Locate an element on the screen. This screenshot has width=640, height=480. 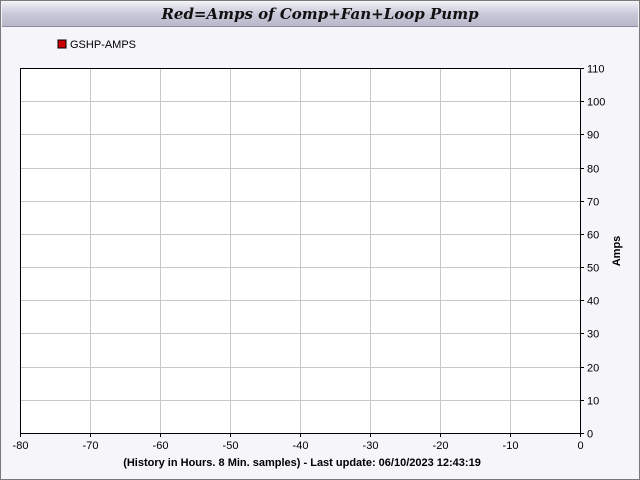
x-tick-label: -50 is located at coordinates (231, 446).